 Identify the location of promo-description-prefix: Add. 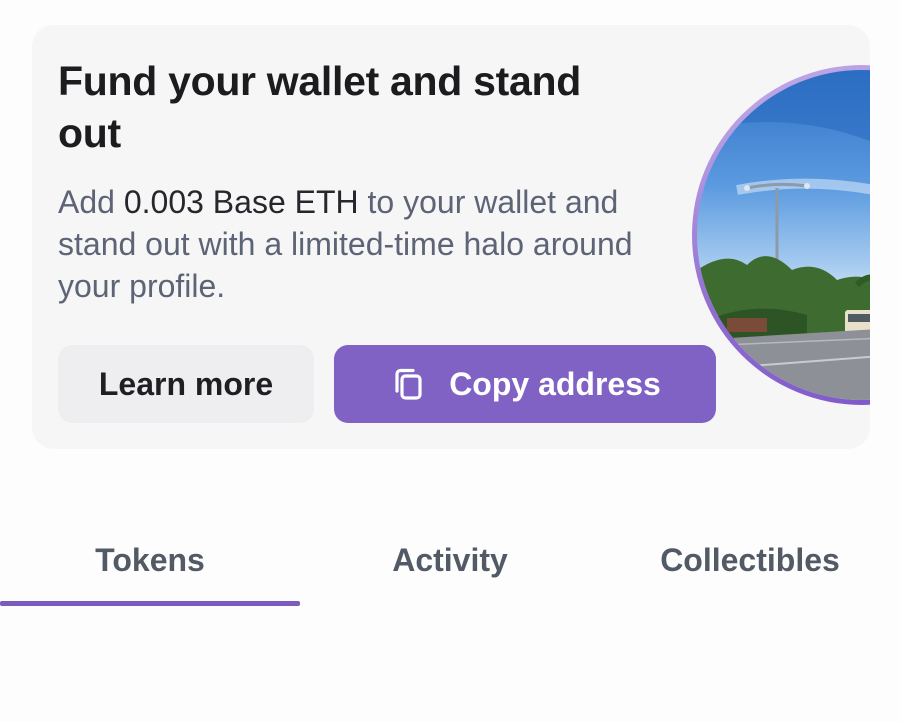
(91, 202).